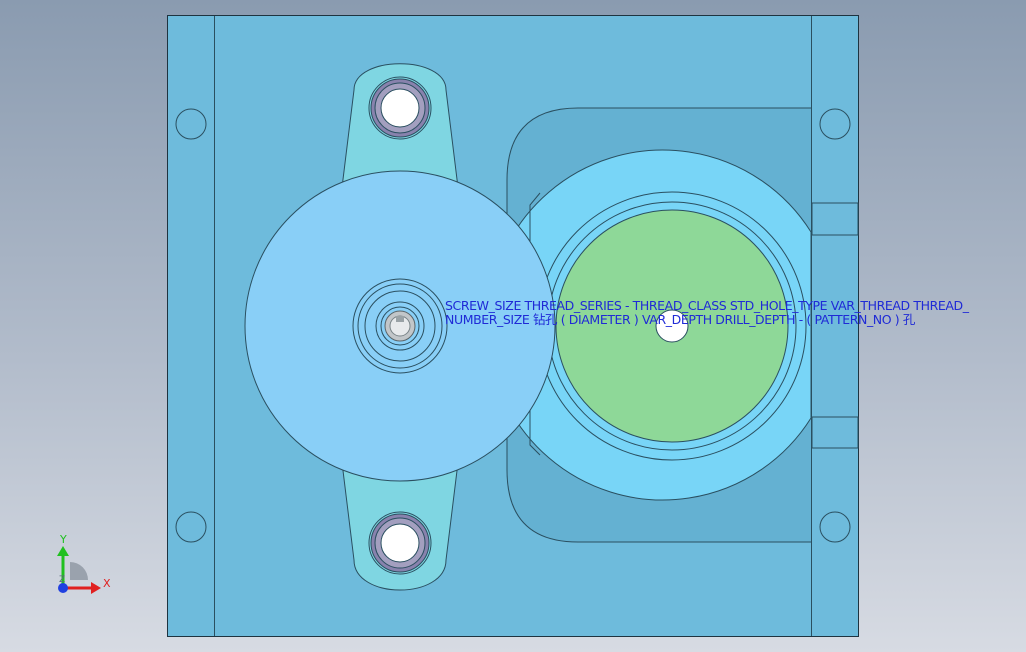 Image resolution: width=1026 pixels, height=652 pixels. I want to click on side-slot-top, so click(835, 219).